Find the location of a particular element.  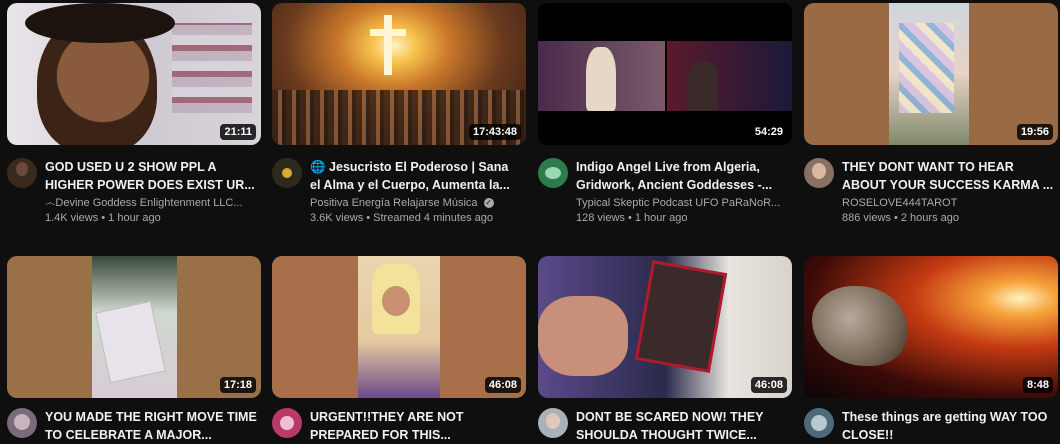

verified-icon: ✓ is located at coordinates (488, 203).